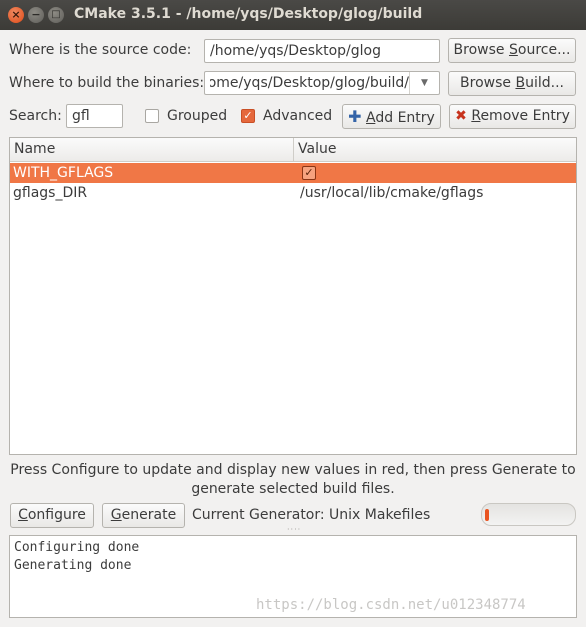 This screenshot has height=627, width=586. Describe the element at coordinates (391, 605) in the screenshot. I see `watermark: https://blog.csdn.net/u012348774` at that location.